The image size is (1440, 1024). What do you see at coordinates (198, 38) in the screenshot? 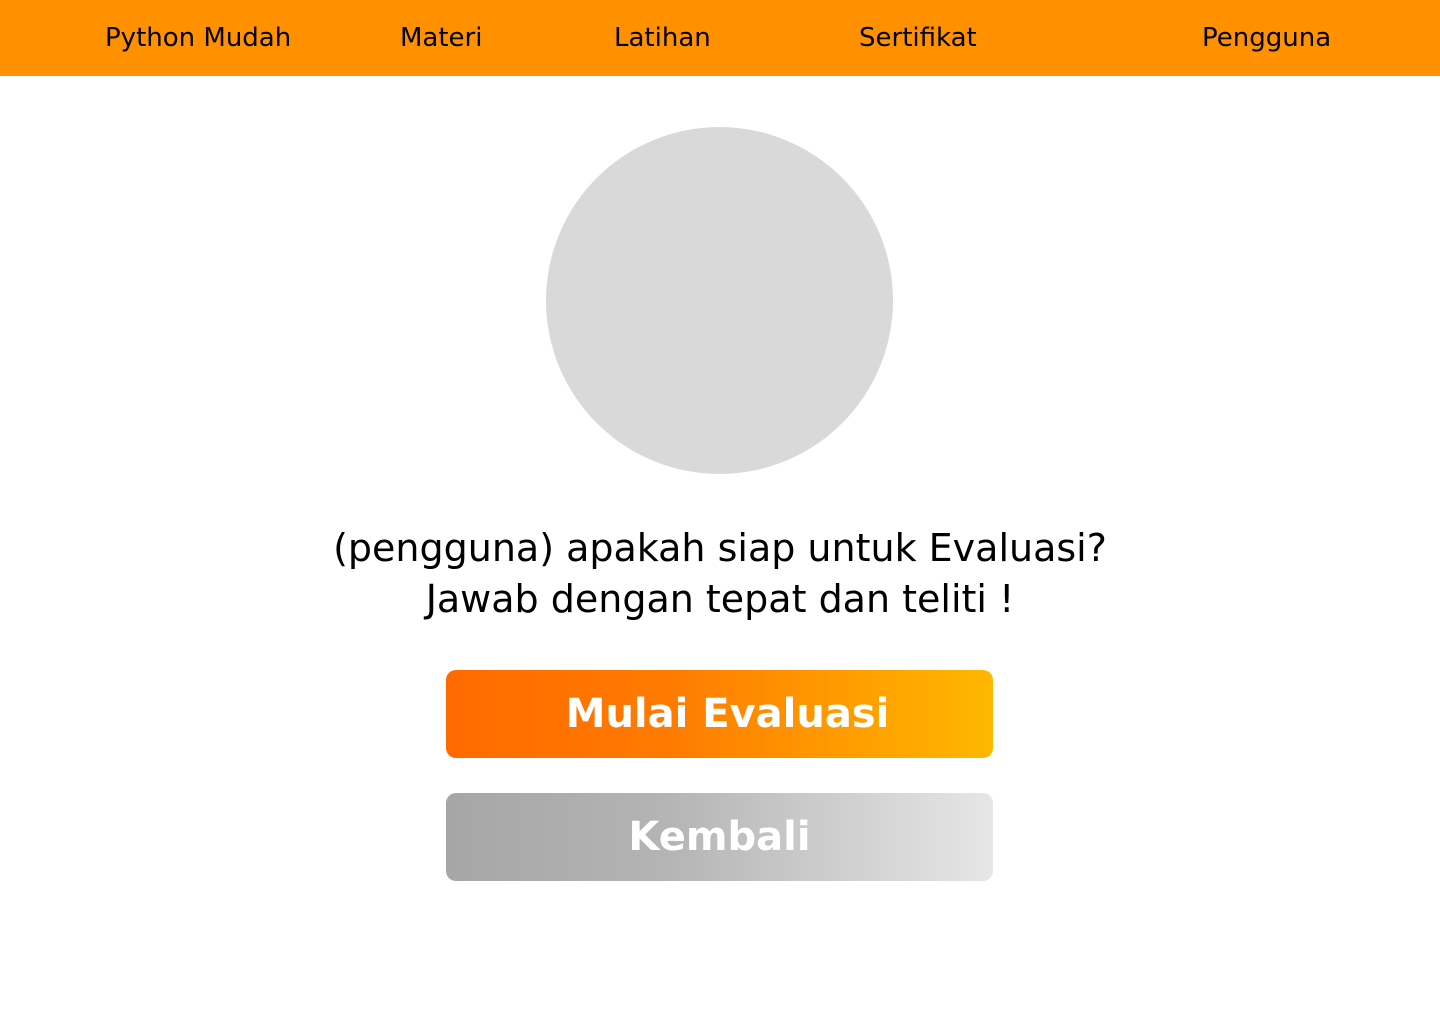
I see `brand-link: Python Mudah` at bounding box center [198, 38].